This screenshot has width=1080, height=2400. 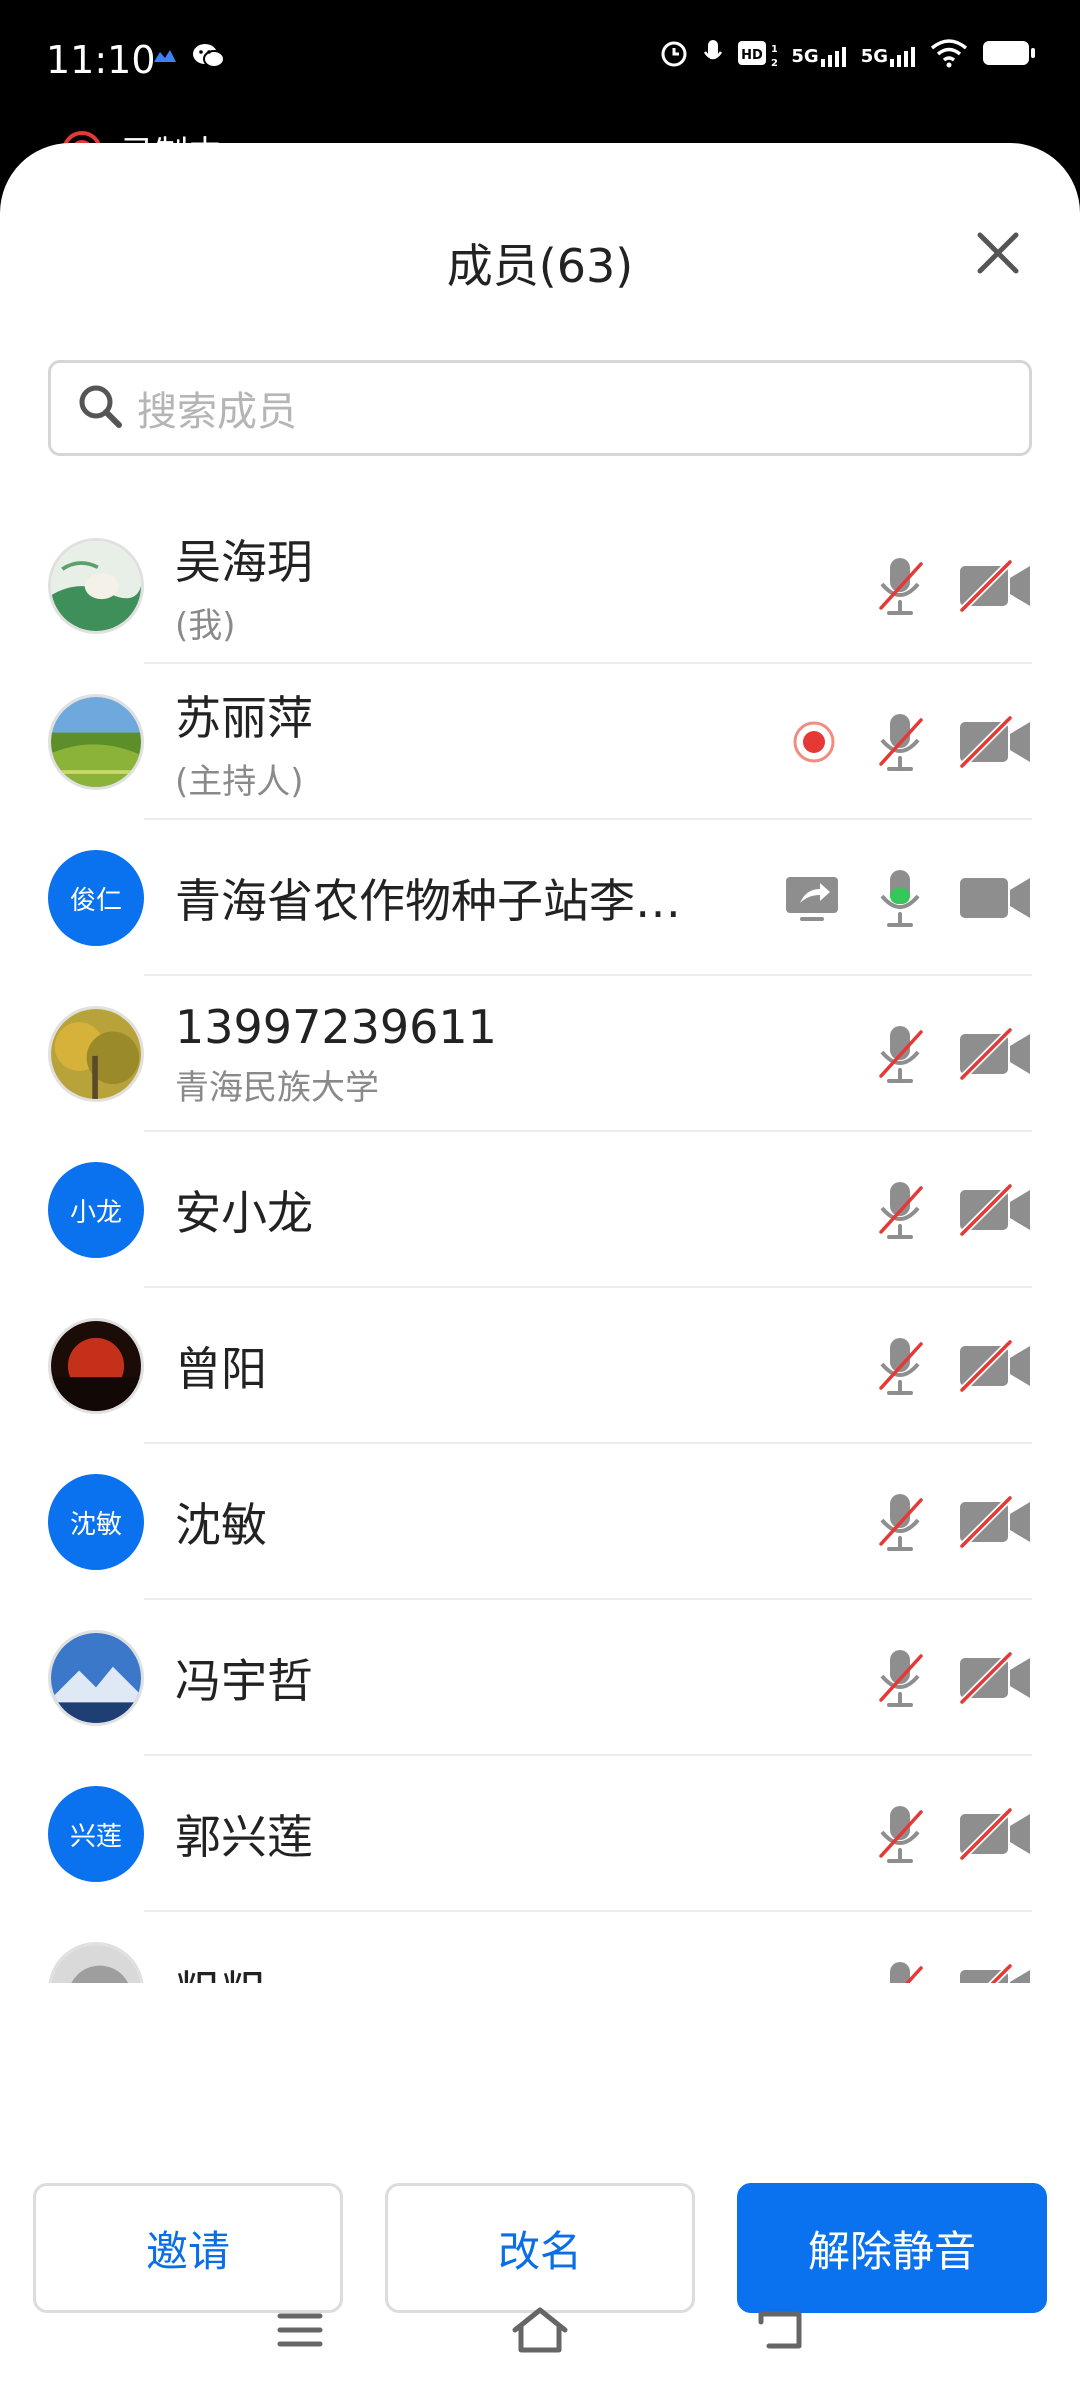 I want to click on close-icon, so click(x=998, y=253).